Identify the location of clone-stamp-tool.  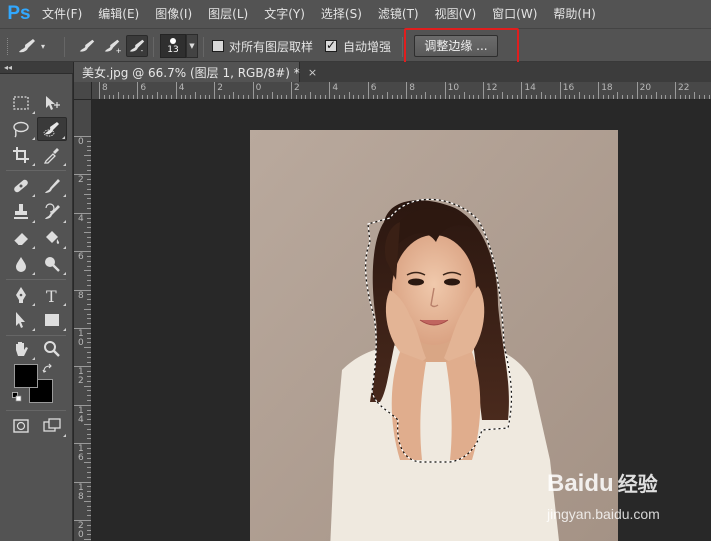
(21, 212).